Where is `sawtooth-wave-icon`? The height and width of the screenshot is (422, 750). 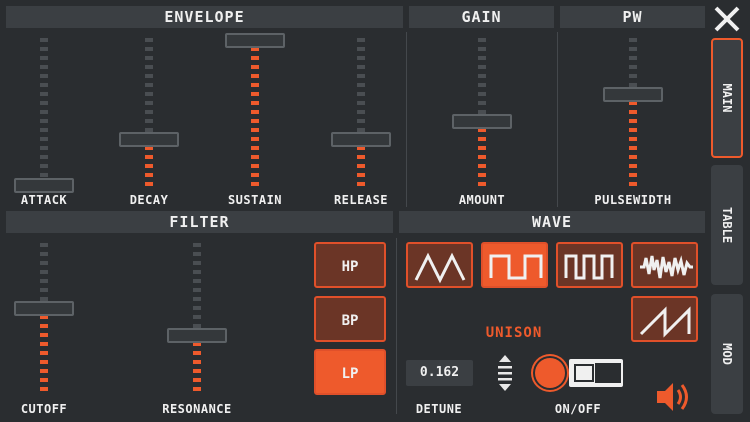 sawtooth-wave-icon is located at coordinates (665, 322).